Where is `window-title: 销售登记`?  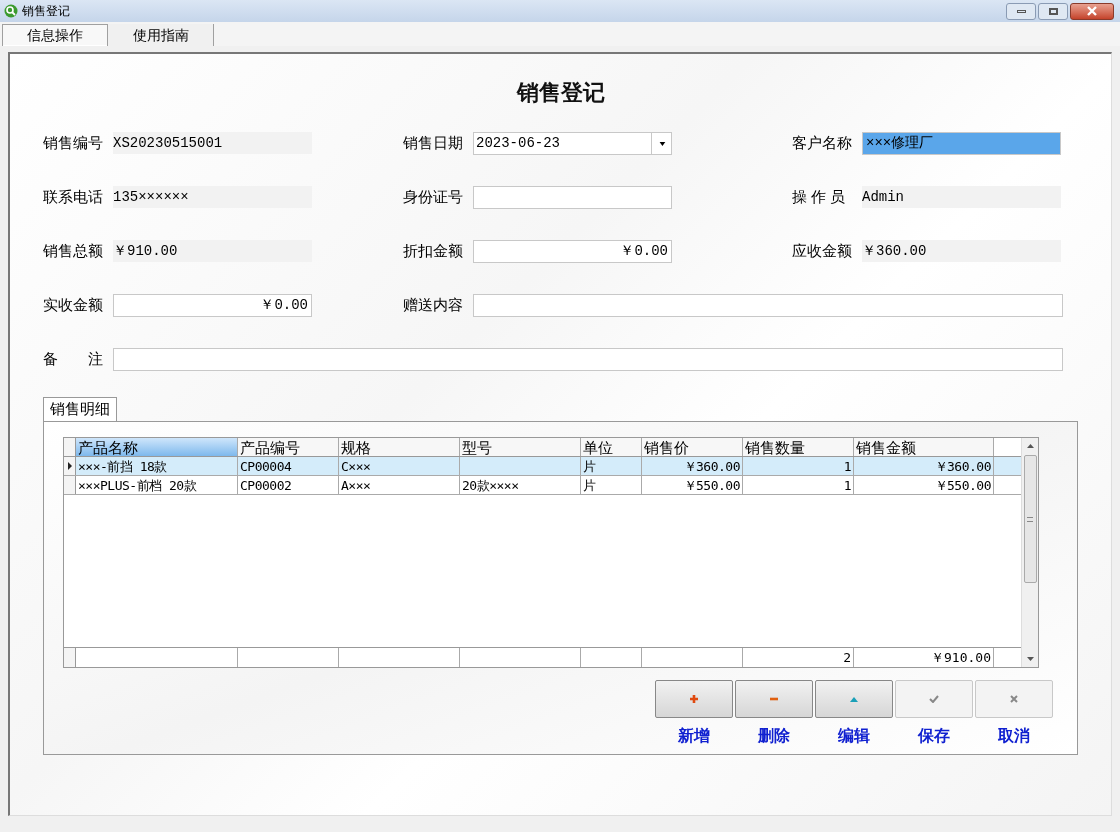 window-title: 销售登记 is located at coordinates (46, 11).